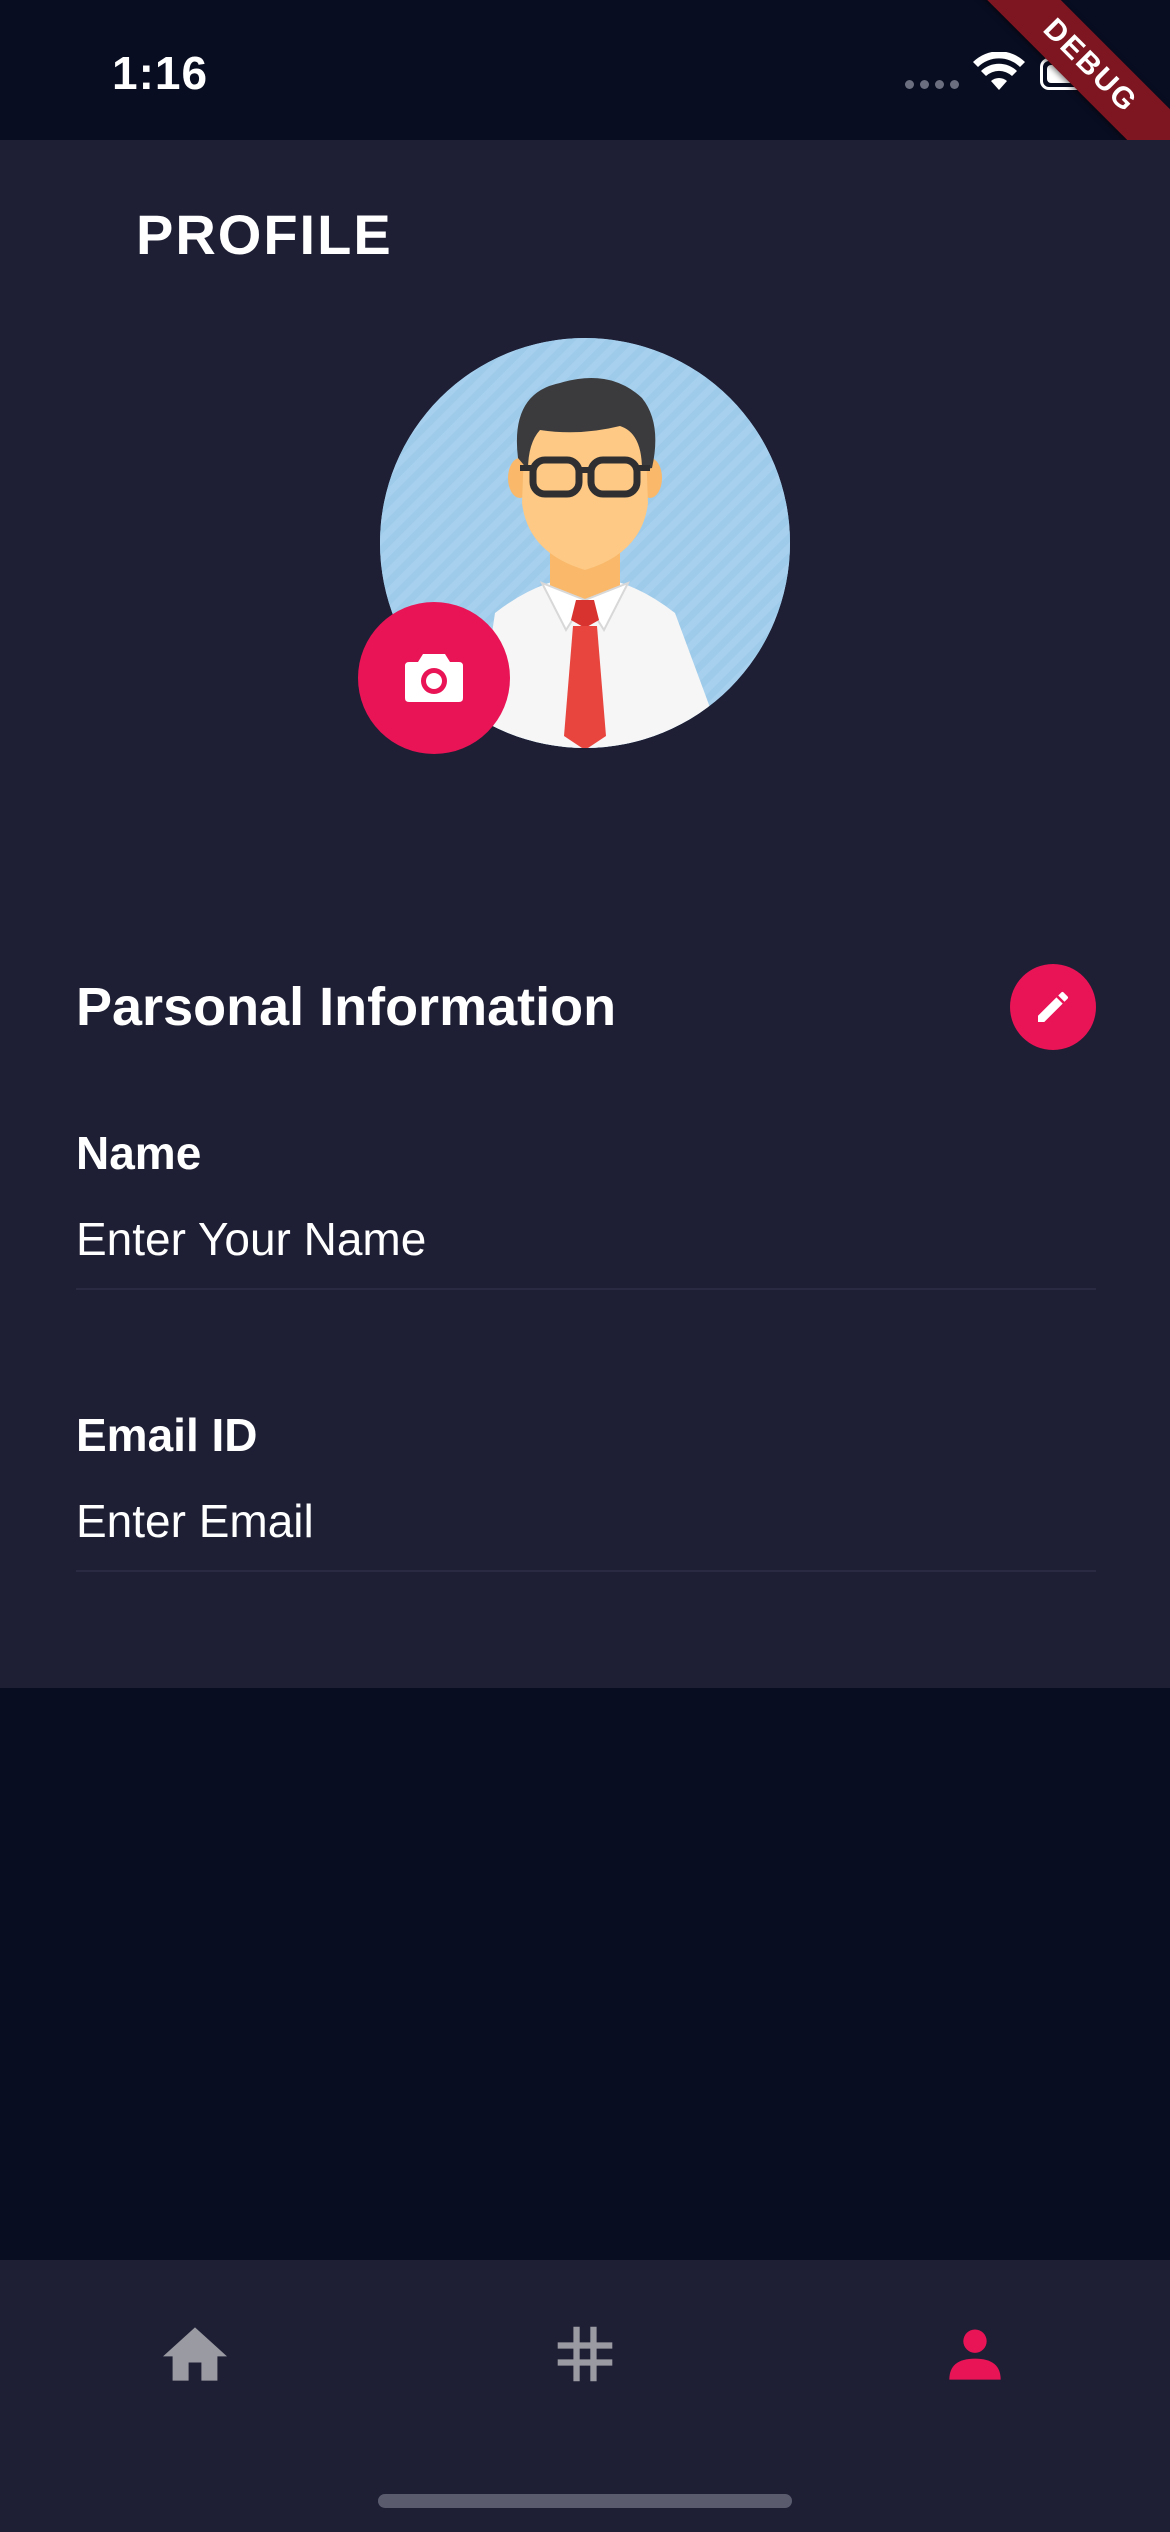 Image resolution: width=1170 pixels, height=2532 pixels. I want to click on nav-item-profile, so click(975, 2354).